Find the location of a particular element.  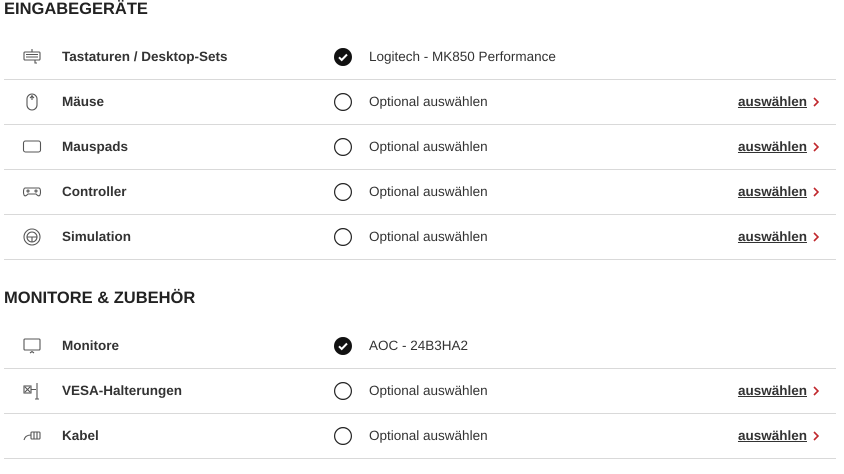

category-label: Monitore is located at coordinates (91, 345).